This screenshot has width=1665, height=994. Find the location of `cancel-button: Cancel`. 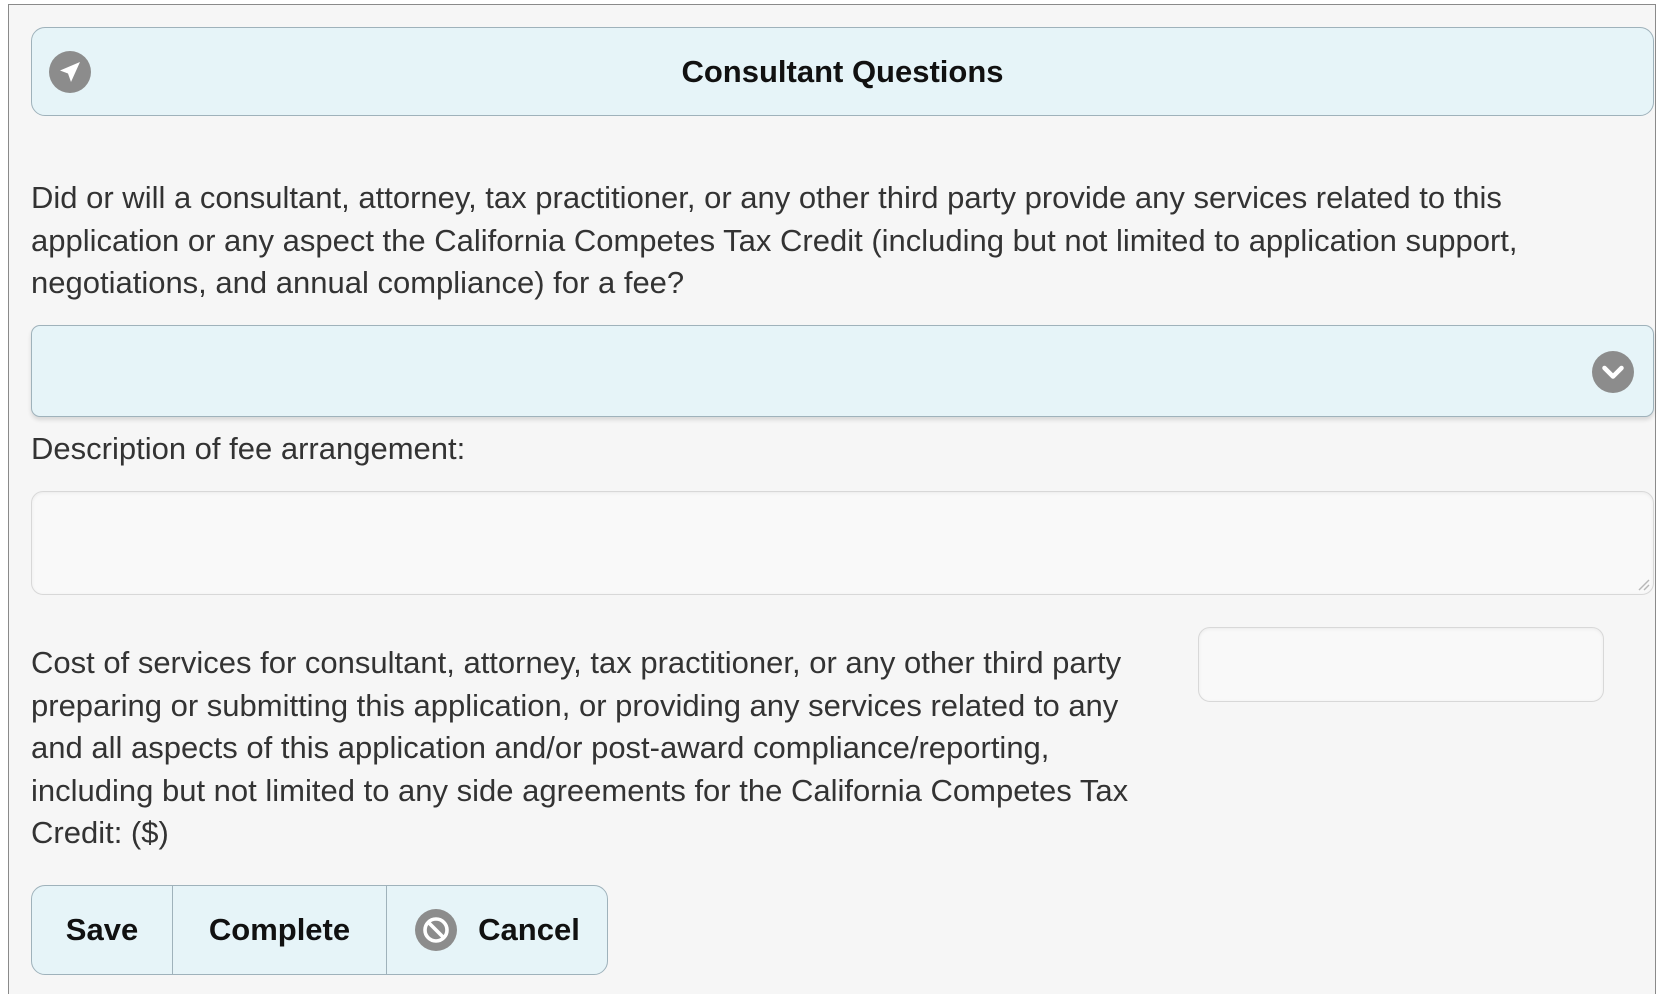

cancel-button: Cancel is located at coordinates (496, 930).